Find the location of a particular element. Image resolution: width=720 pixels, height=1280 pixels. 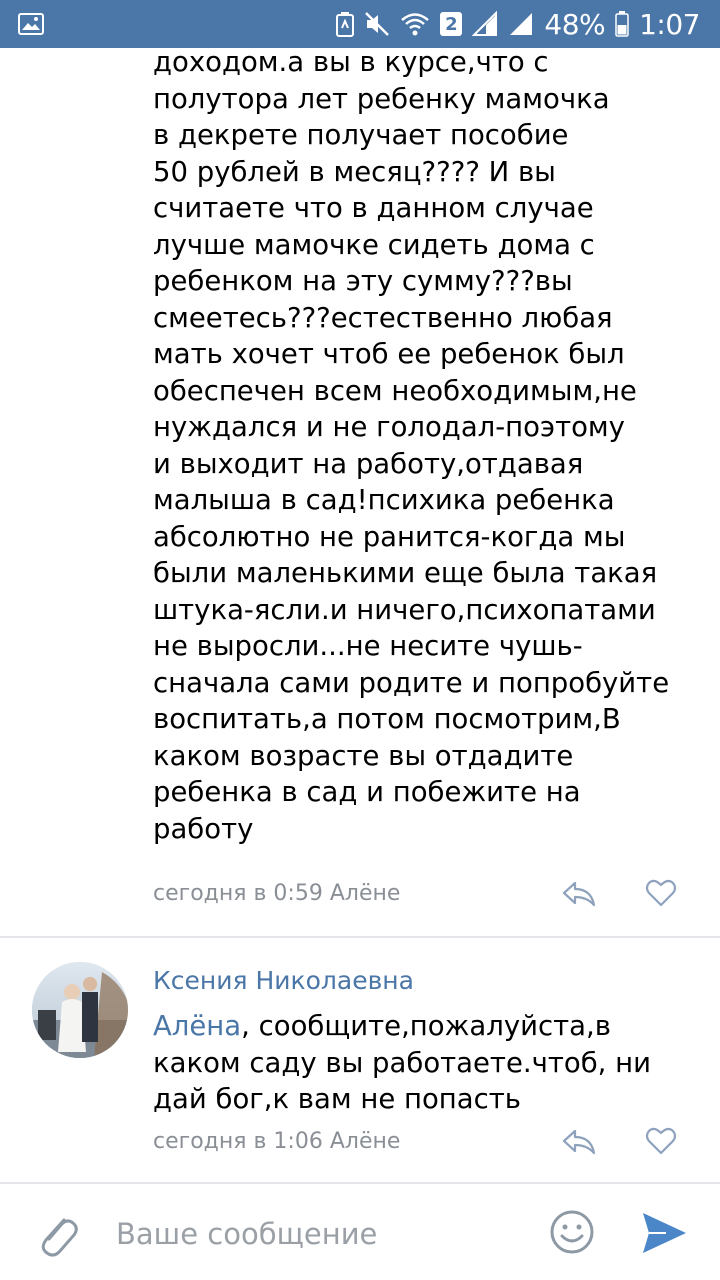

send-icon is located at coordinates (664, 1233).